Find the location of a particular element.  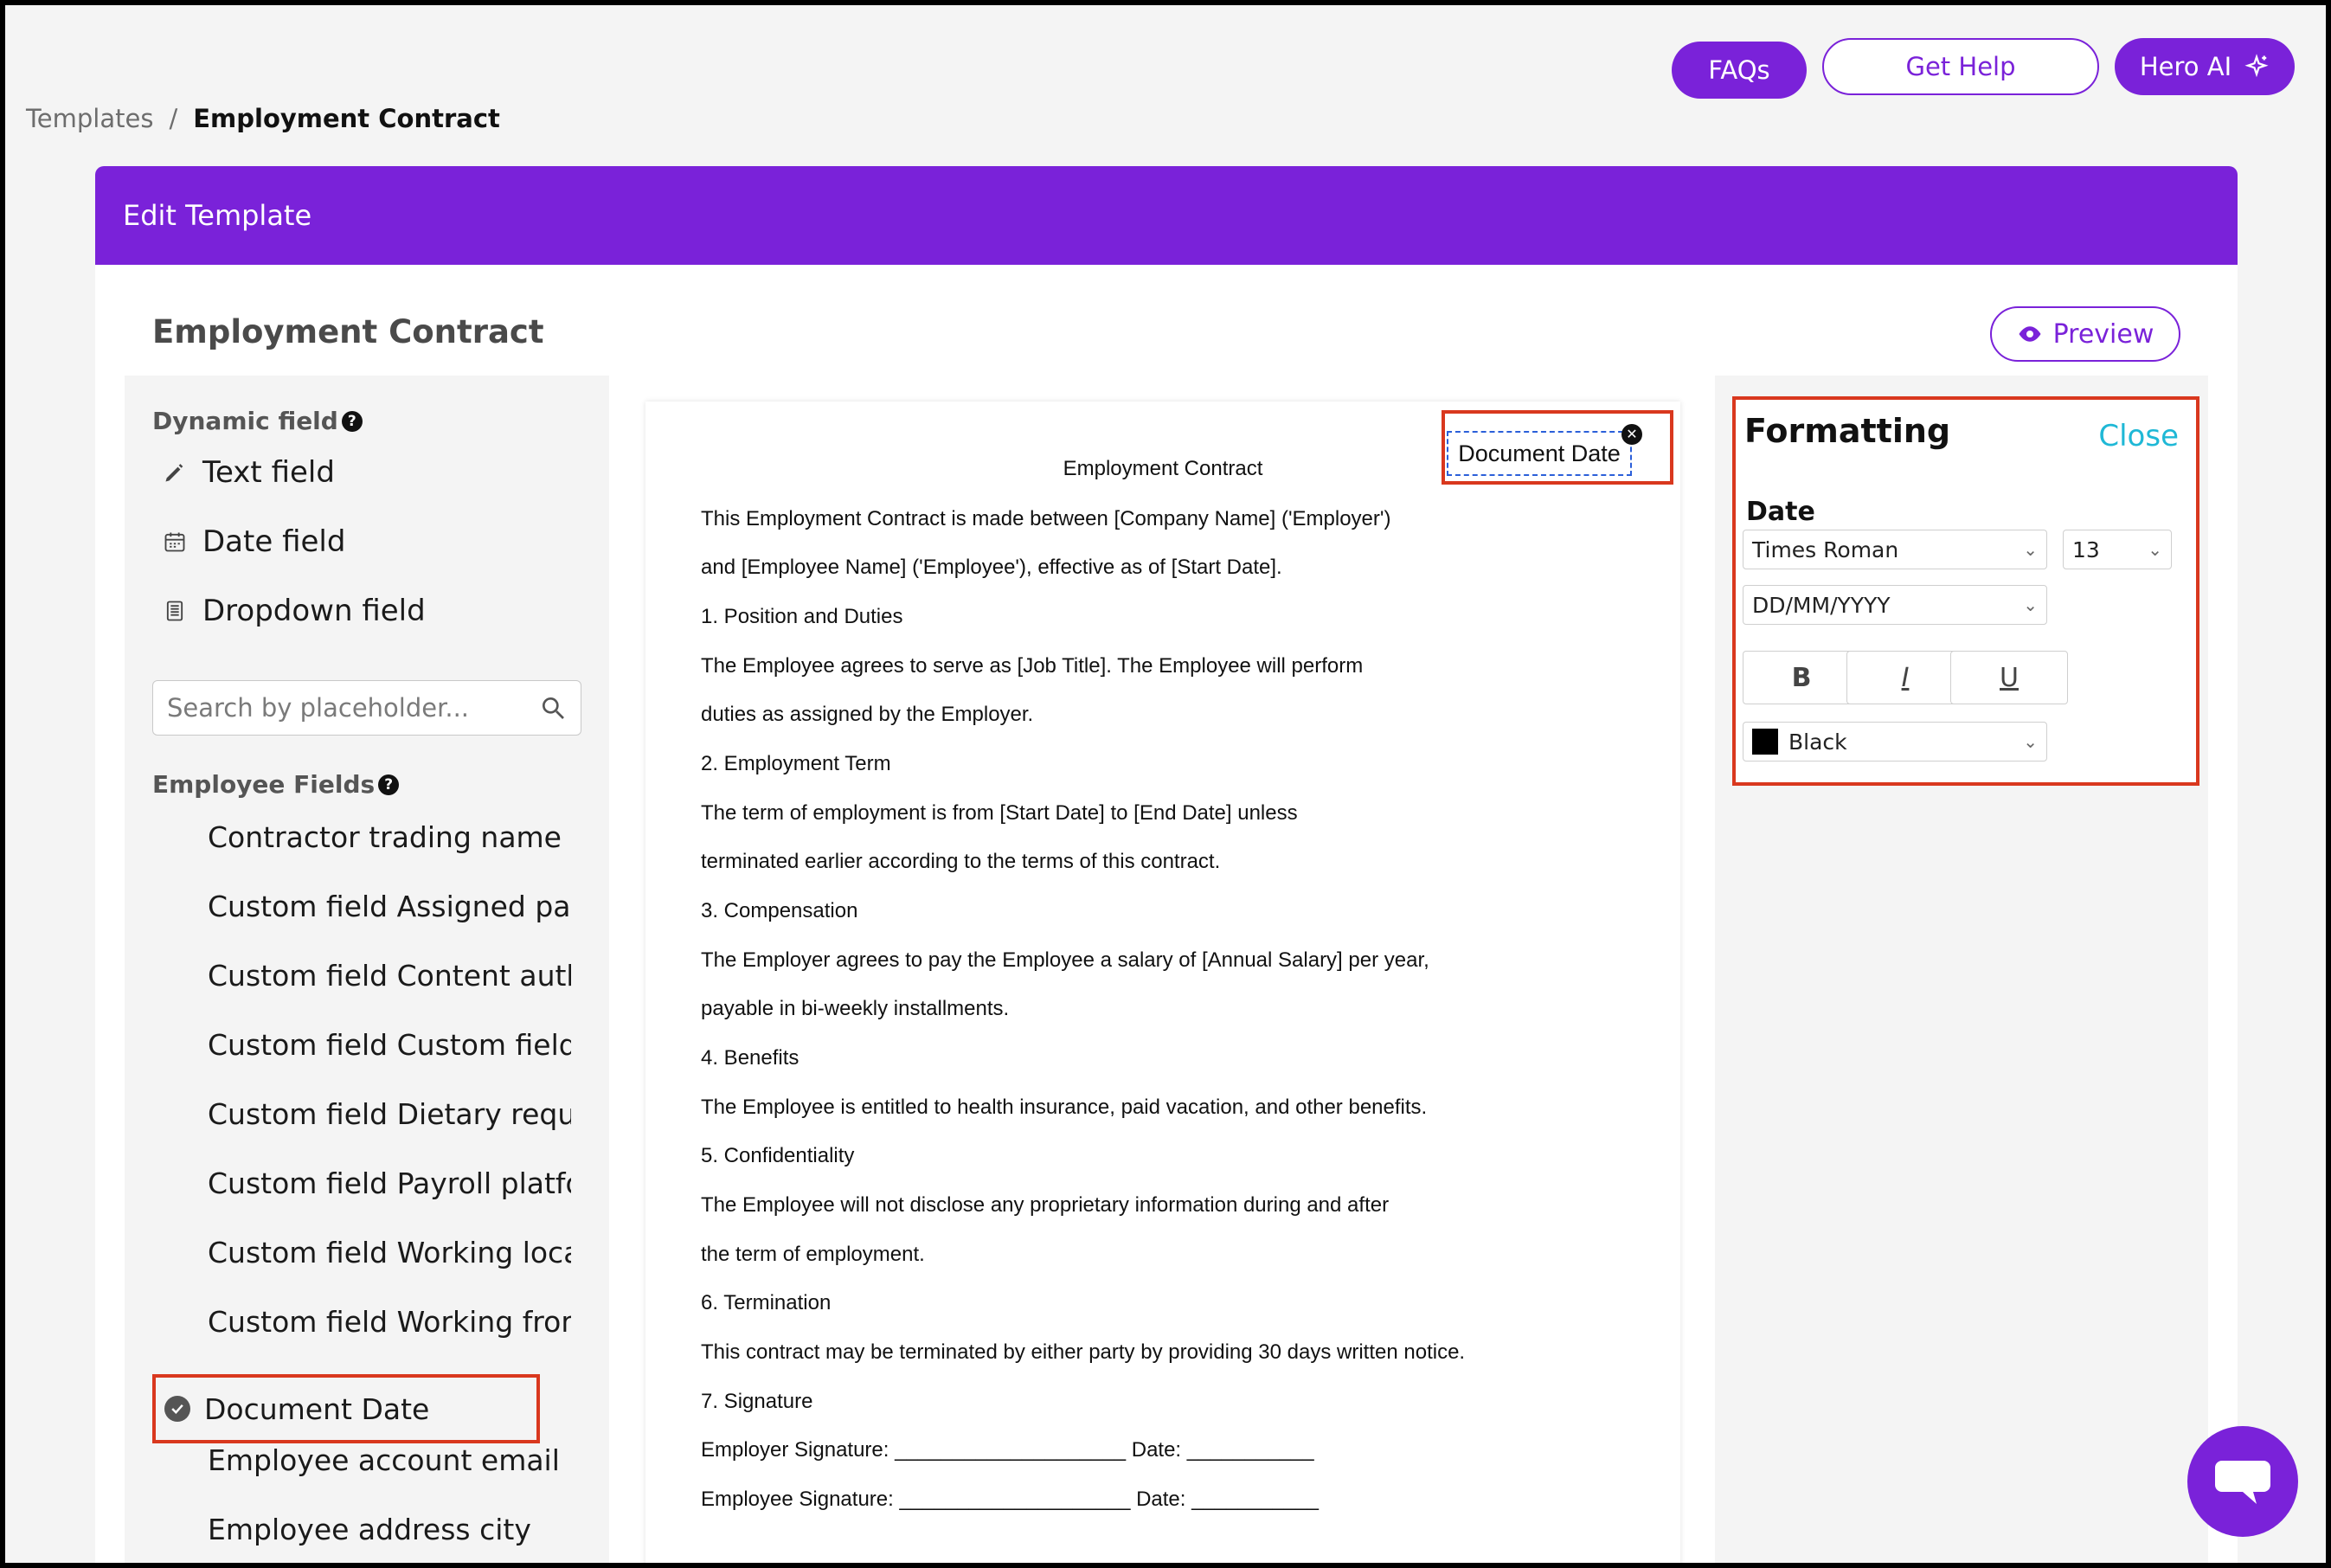

document-line: the term of employment. is located at coordinates (813, 1254).